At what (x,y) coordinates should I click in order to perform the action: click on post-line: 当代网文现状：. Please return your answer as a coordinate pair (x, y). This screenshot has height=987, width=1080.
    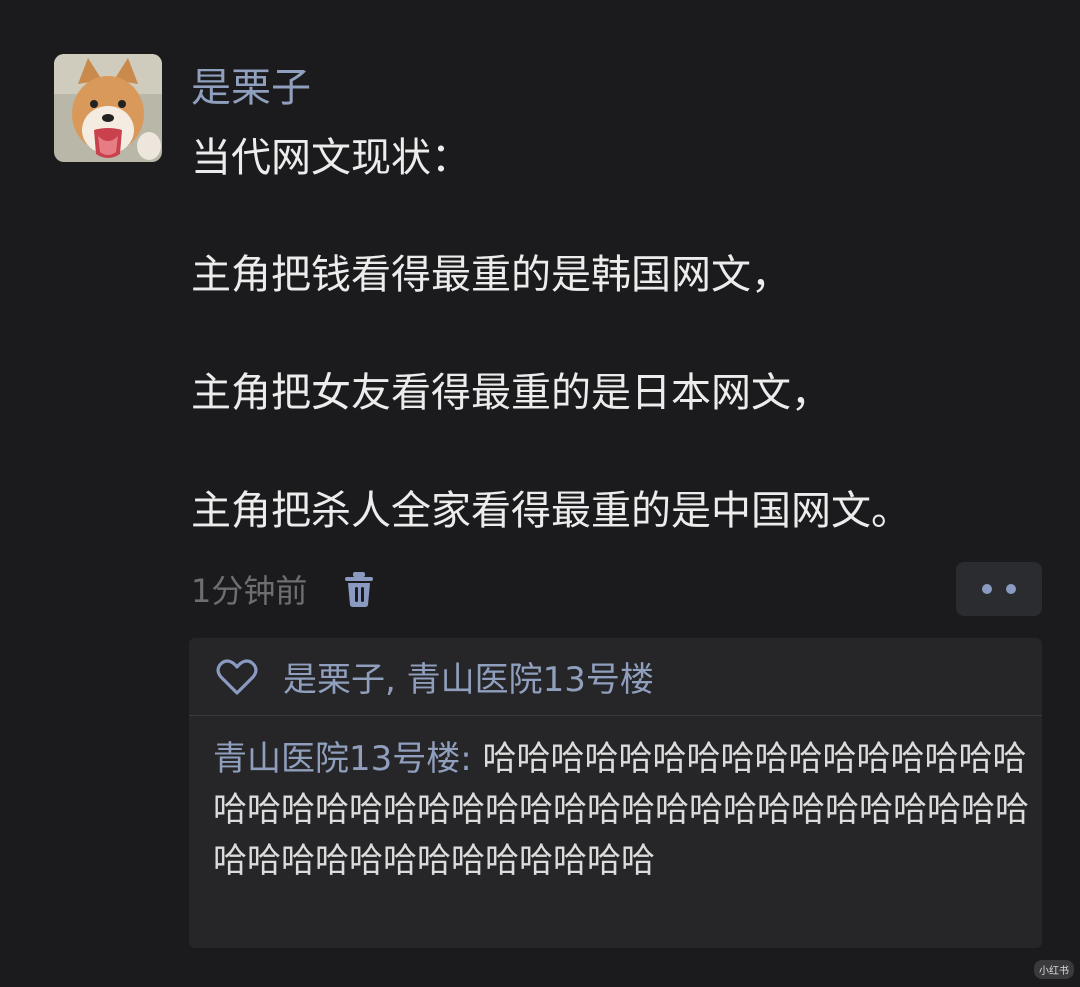
    Looking at the image, I should click on (331, 158).